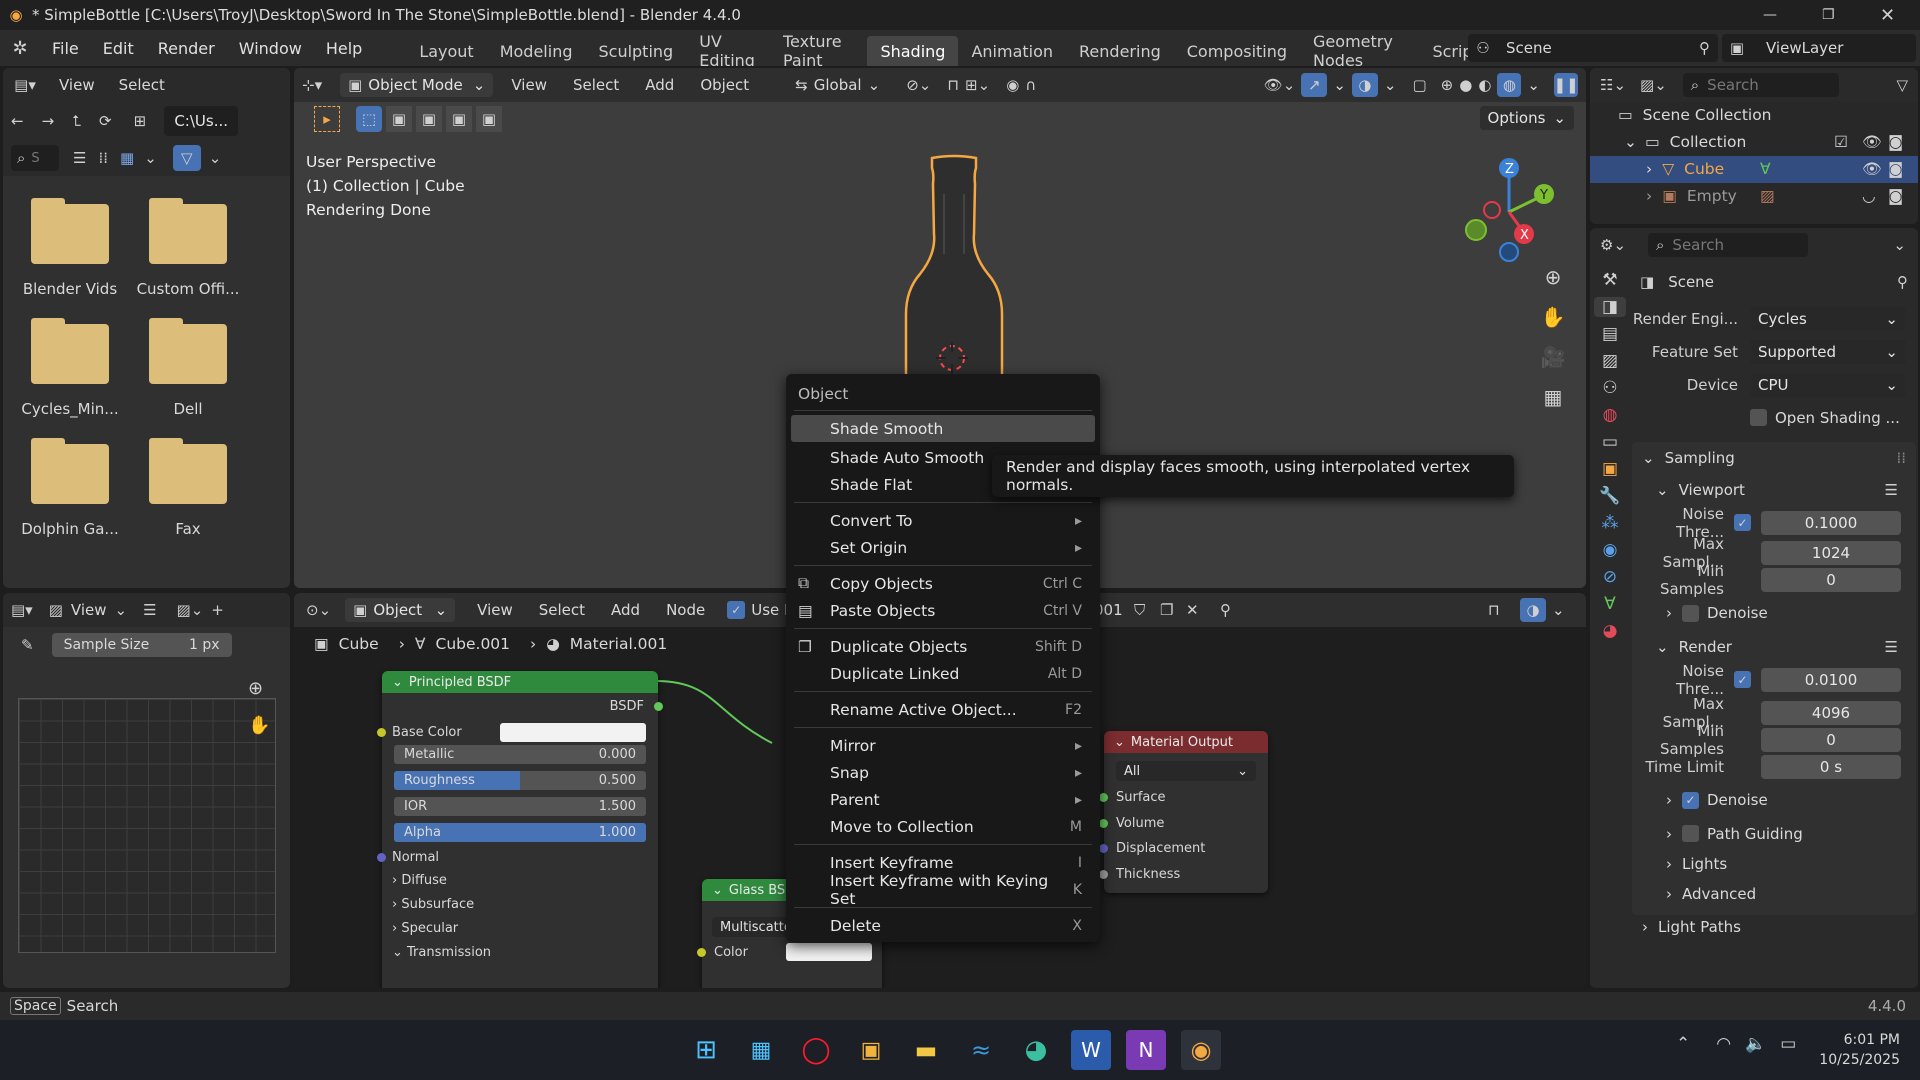 This screenshot has width=1920, height=1080. I want to click on collection-row: ⌄ ▭ Collection ☑ 👁 ◙, so click(1754, 142).